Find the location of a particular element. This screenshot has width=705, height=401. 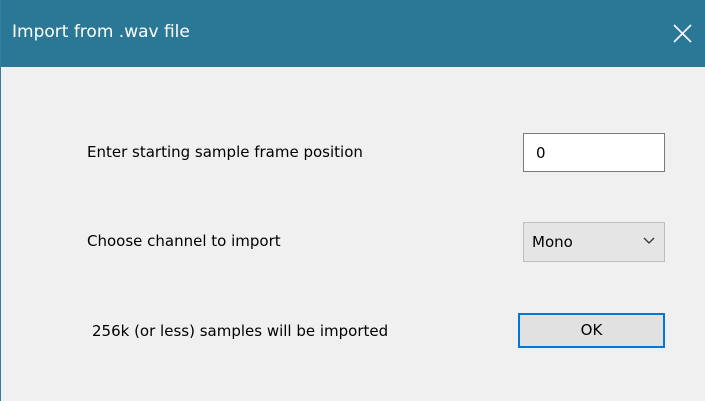

import-info-text: 256k (or less) samples will be imported is located at coordinates (240, 331).